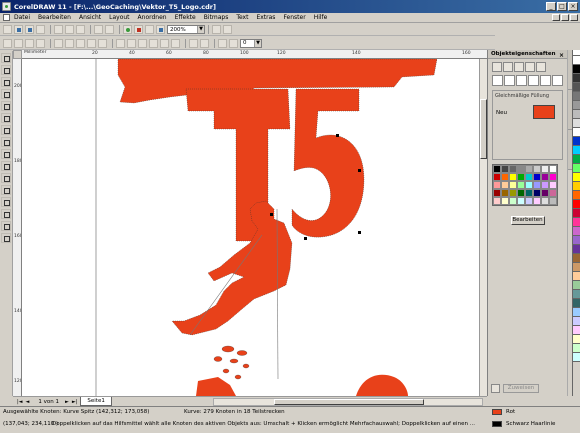 The height and width of the screenshot is (433, 580). I want to click on zoom-level-select: 200% ▼, so click(186, 29).